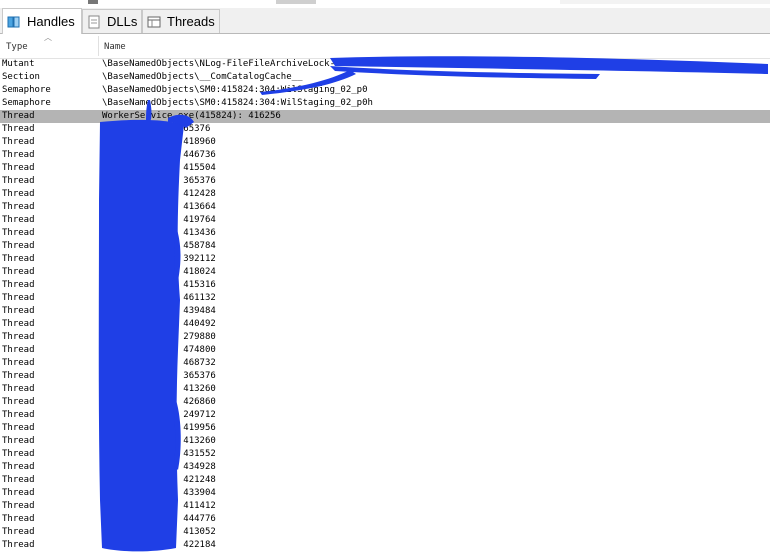 The height and width of the screenshot is (558, 770). I want to click on column-separator, so click(98, 46).